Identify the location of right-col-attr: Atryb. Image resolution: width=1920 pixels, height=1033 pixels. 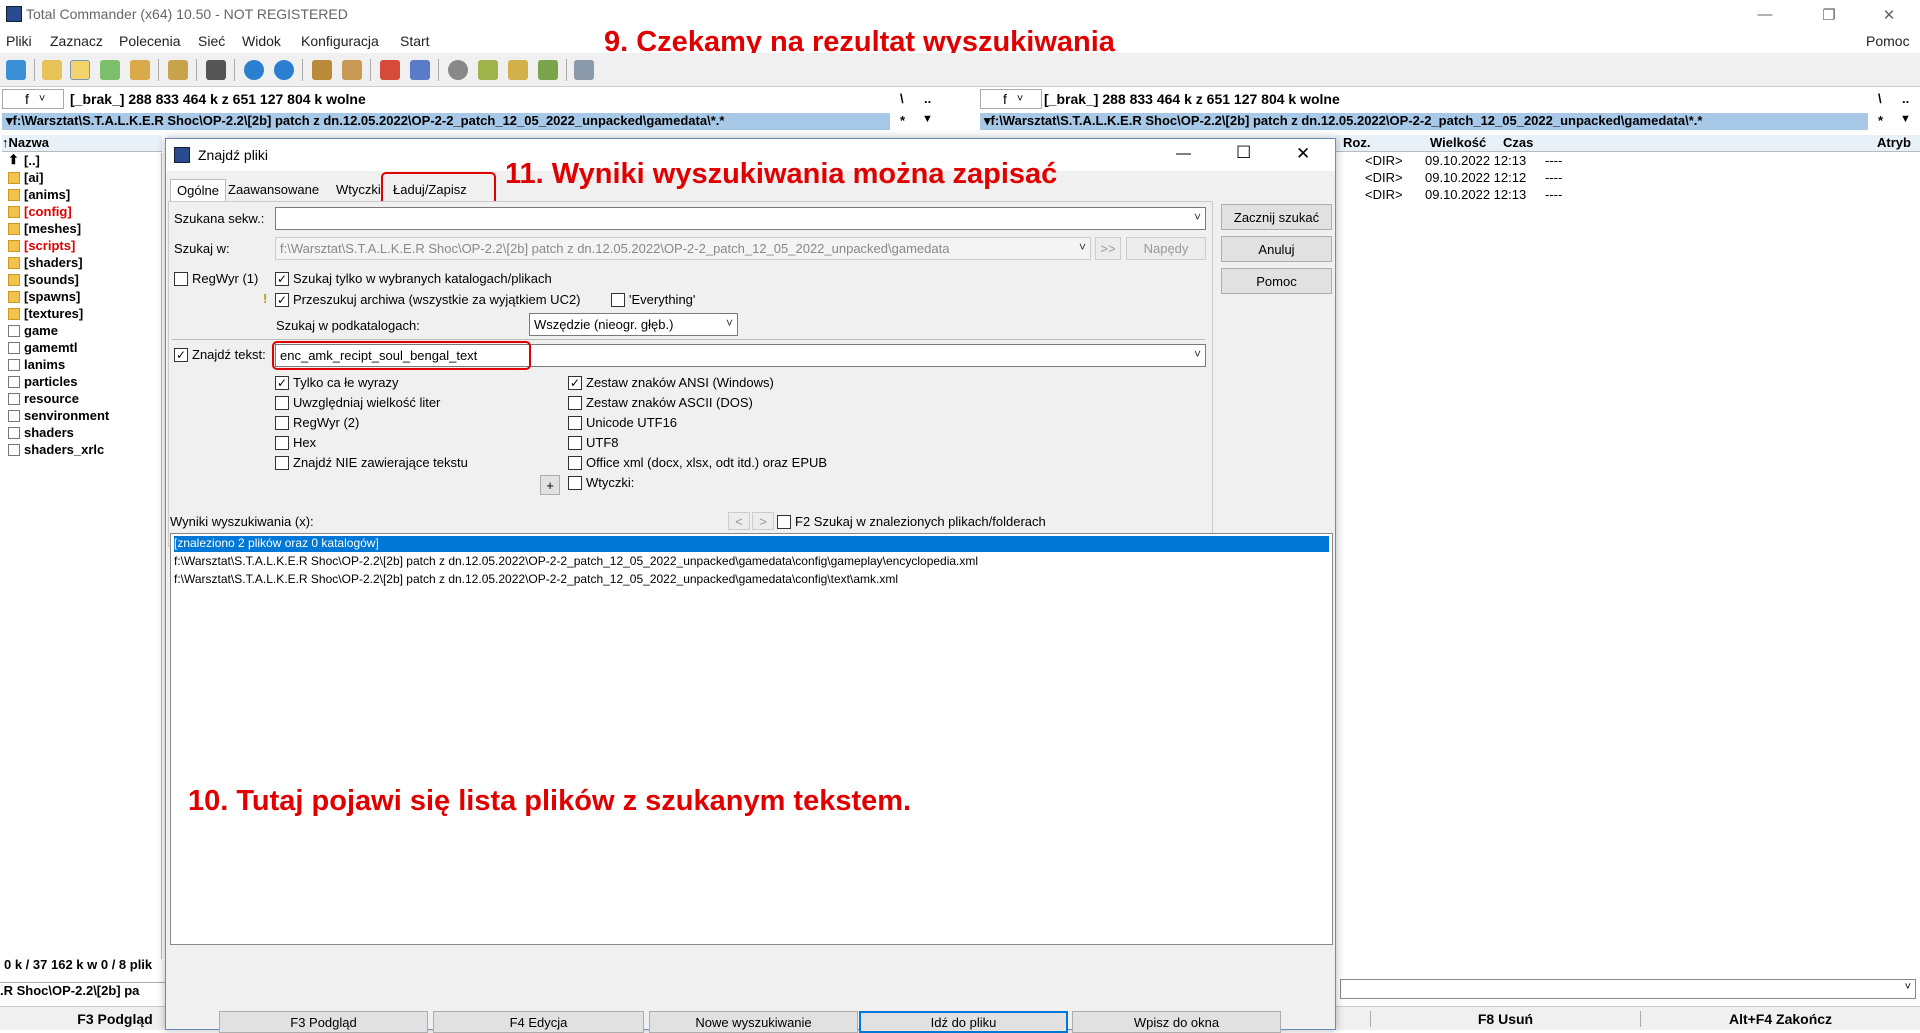
(1894, 142).